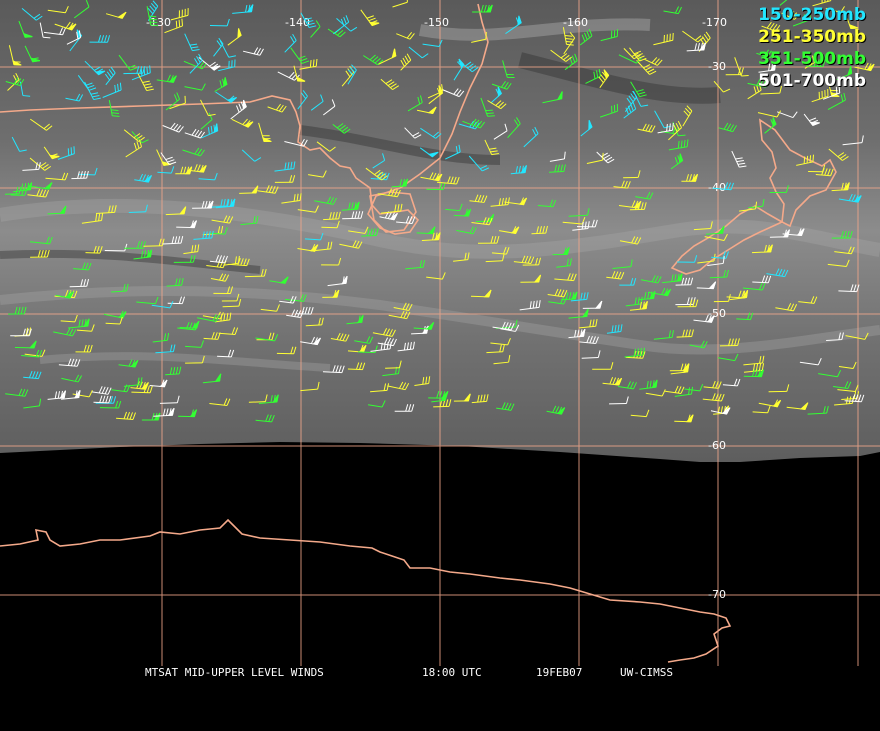 The image size is (880, 731). I want to click on lat-label: -70, so click(717, 594).